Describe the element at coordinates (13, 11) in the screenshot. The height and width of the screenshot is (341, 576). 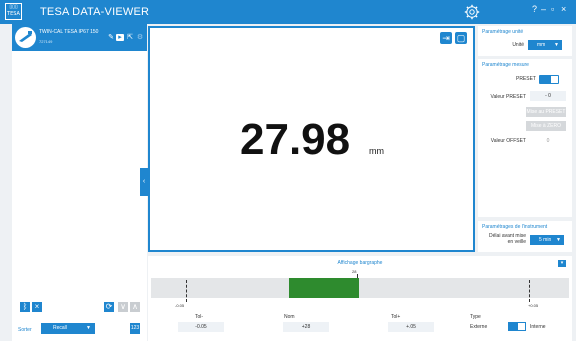
I see `tesa-logo: ▯▯▯ TESA` at that location.